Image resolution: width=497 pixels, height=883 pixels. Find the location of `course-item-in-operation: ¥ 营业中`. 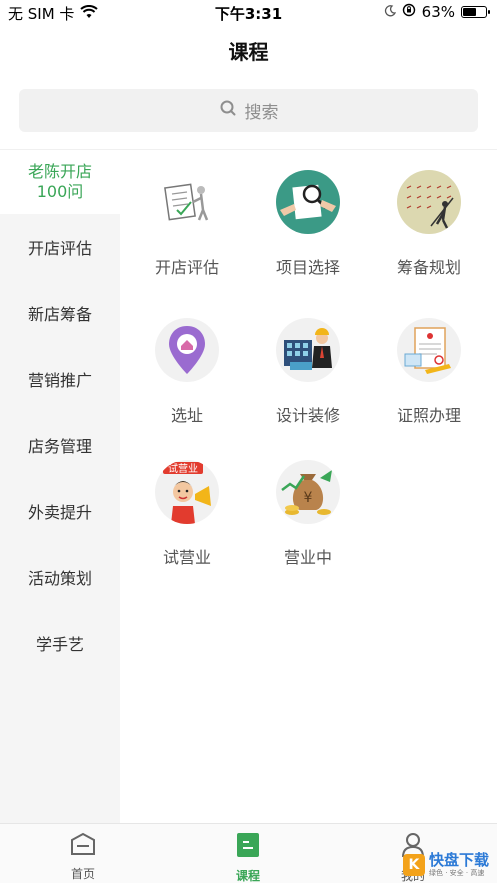

course-item-in-operation: ¥ 营业中 is located at coordinates (308, 520).